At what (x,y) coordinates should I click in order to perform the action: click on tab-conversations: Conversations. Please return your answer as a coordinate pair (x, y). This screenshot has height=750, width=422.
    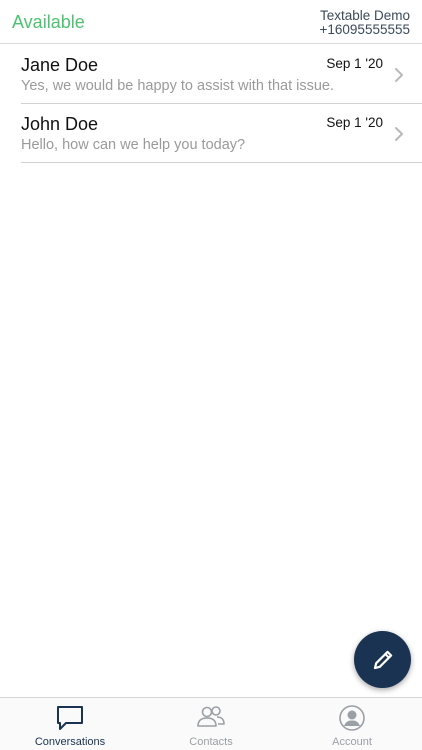
    Looking at the image, I should click on (70, 724).